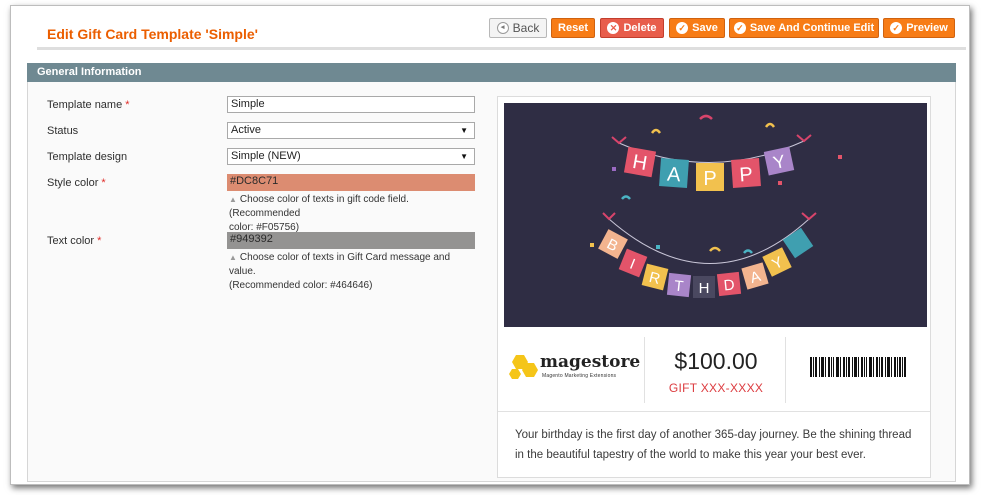  Describe the element at coordinates (523, 367) in the screenshot. I see `logo-hexagon-icon` at that location.